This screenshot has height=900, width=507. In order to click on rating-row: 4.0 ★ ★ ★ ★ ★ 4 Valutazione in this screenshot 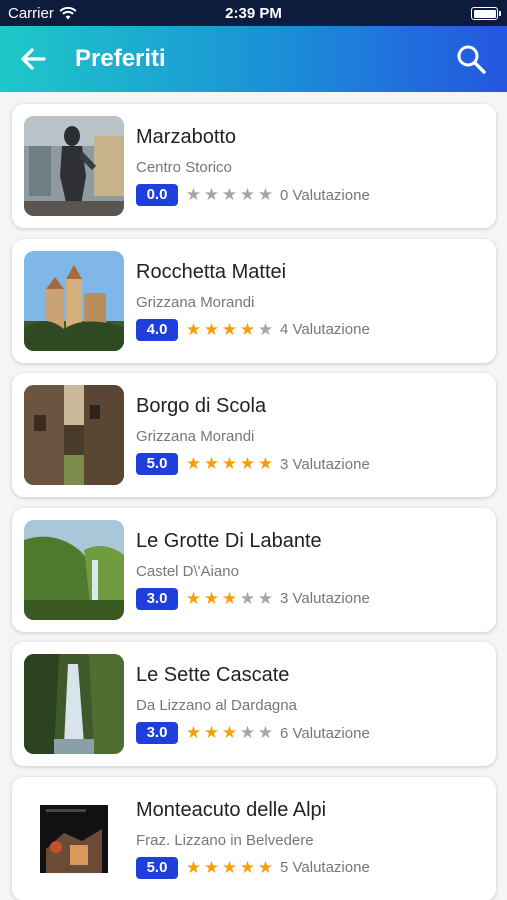, I will do `click(253, 329)`.